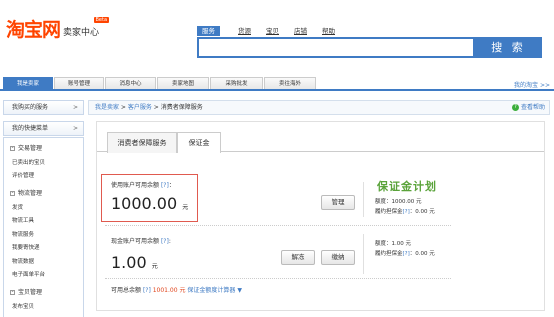 Image resolution: width=554 pixels, height=317 pixels. I want to click on quota-calculator-link: 保证金额度计算器, so click(211, 290).